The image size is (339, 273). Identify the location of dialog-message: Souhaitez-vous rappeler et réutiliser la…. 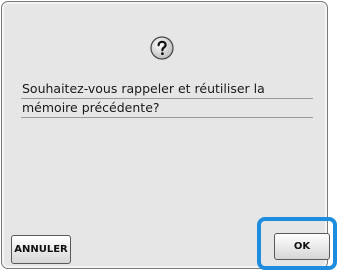
(167, 99).